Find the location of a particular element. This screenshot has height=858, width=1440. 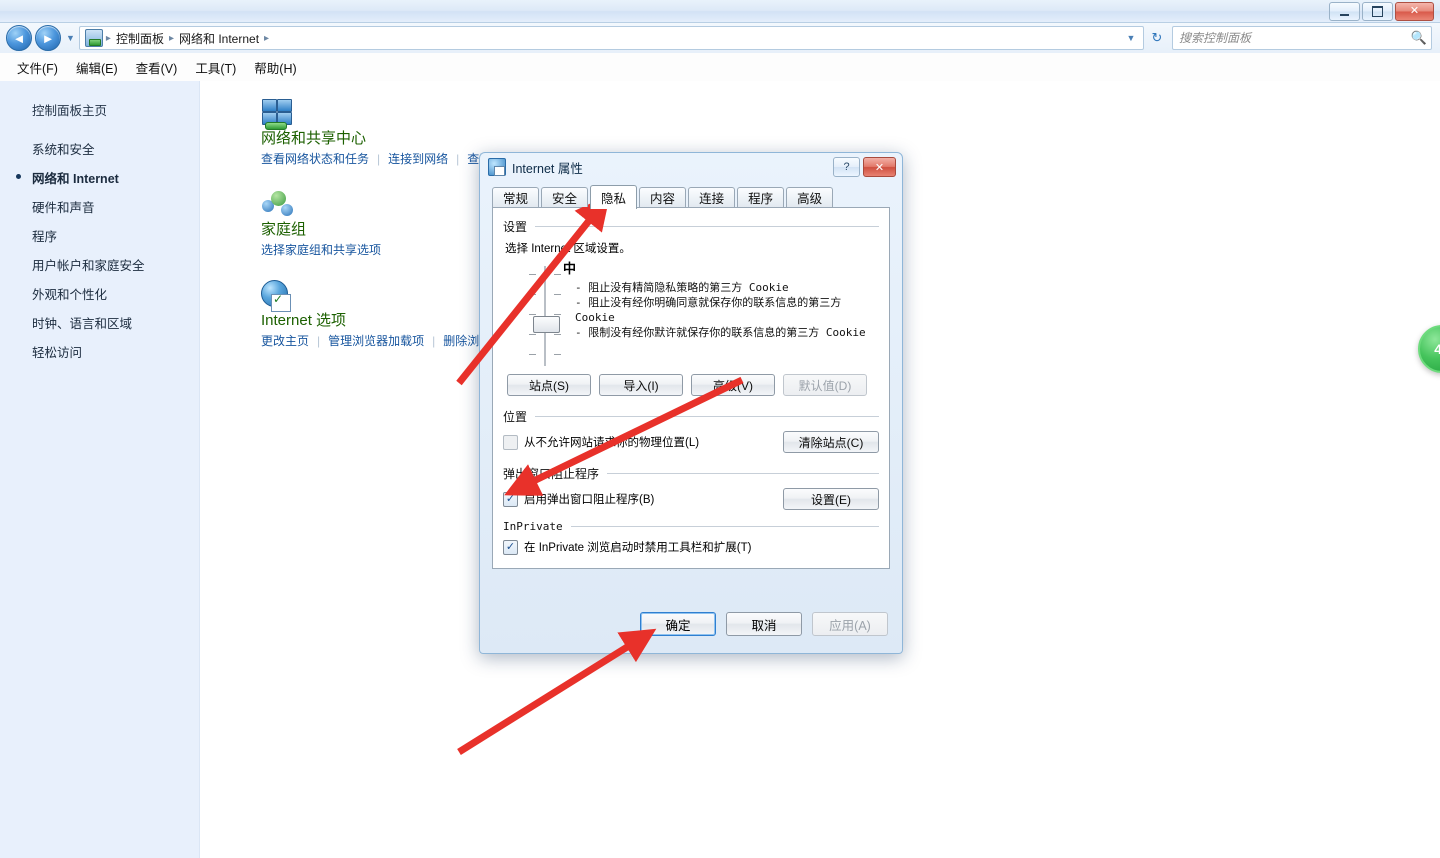

sidebar-item-user-accounts: 用户帐户和家庭安全 is located at coordinates (99, 264).